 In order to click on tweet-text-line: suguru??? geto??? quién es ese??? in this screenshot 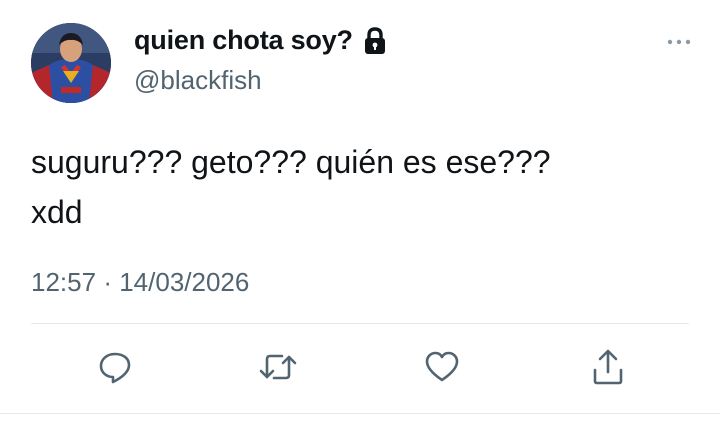, I will do `click(291, 162)`.